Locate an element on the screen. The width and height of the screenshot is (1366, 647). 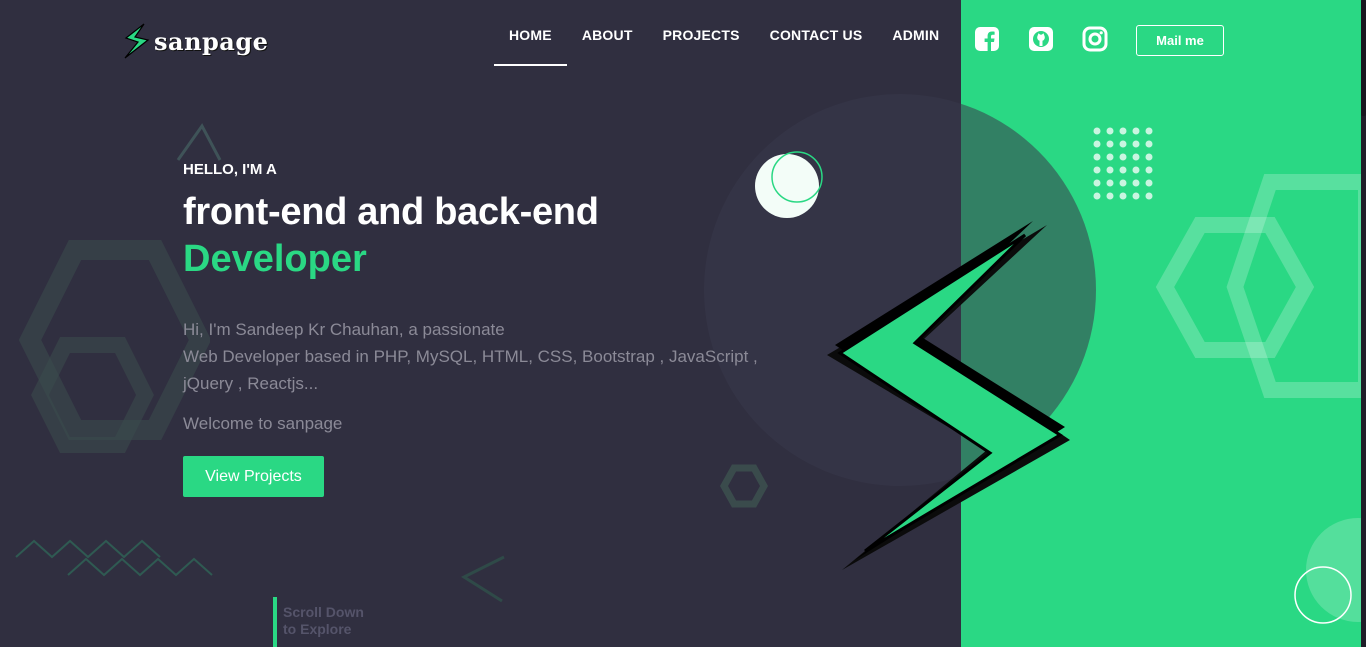
main-nav: HOME ABOUT PROJECTS CONTACT US ADMIN is located at coordinates (724, 46).